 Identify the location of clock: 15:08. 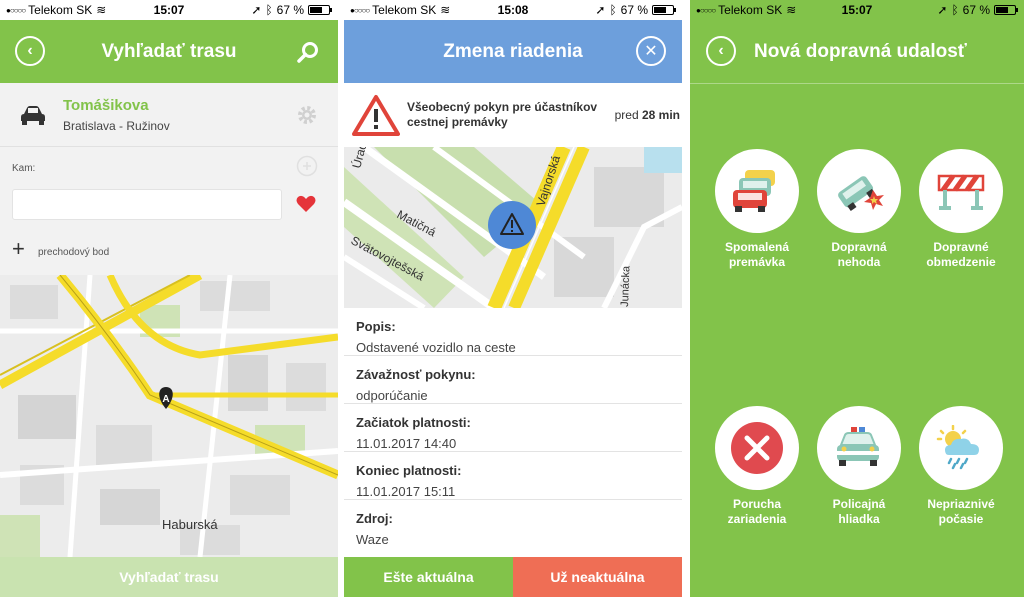
(513, 10).